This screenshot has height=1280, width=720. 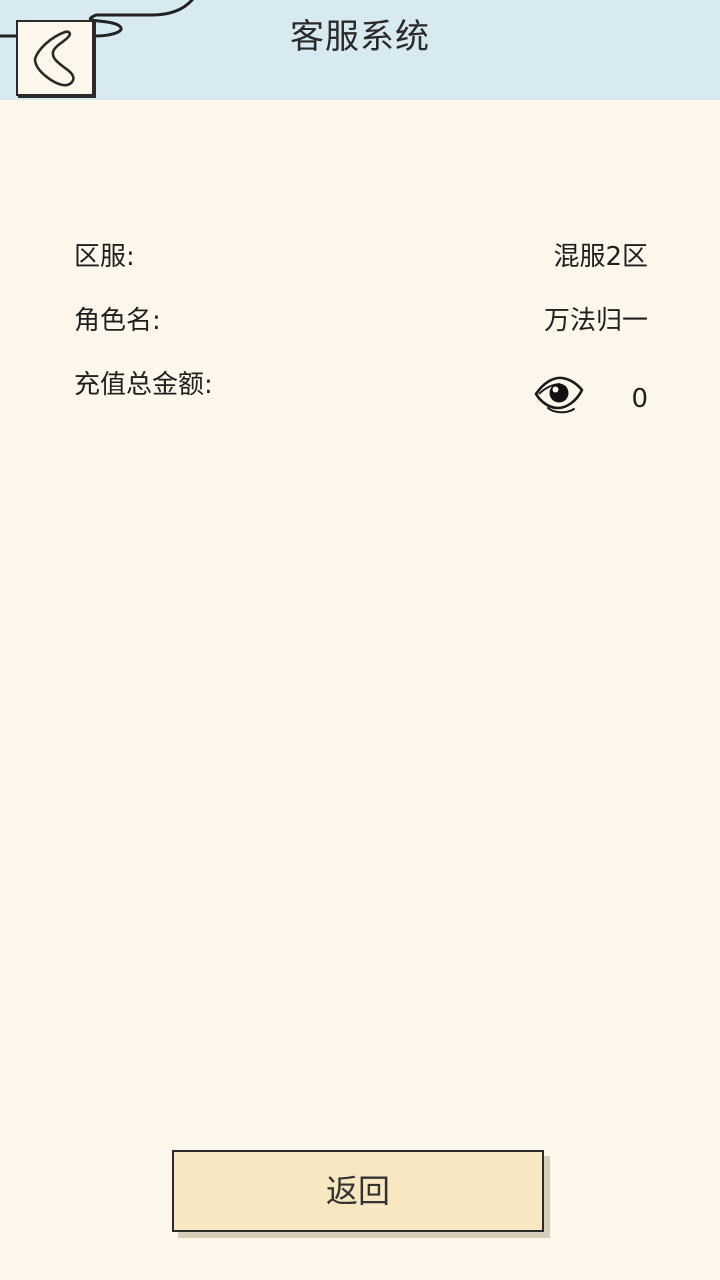 I want to click on return-button: 返回, so click(x=358, y=1191).